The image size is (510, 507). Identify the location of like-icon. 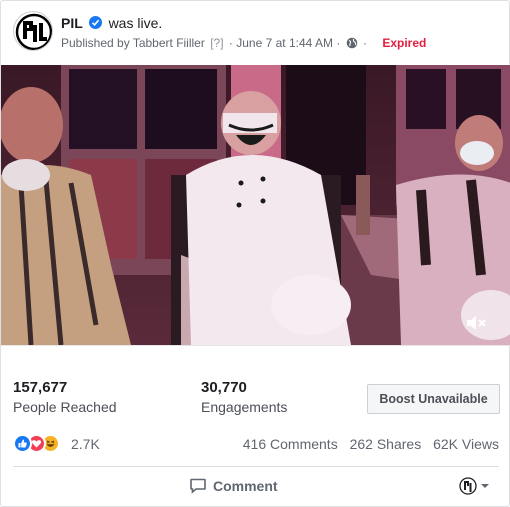
(22, 443).